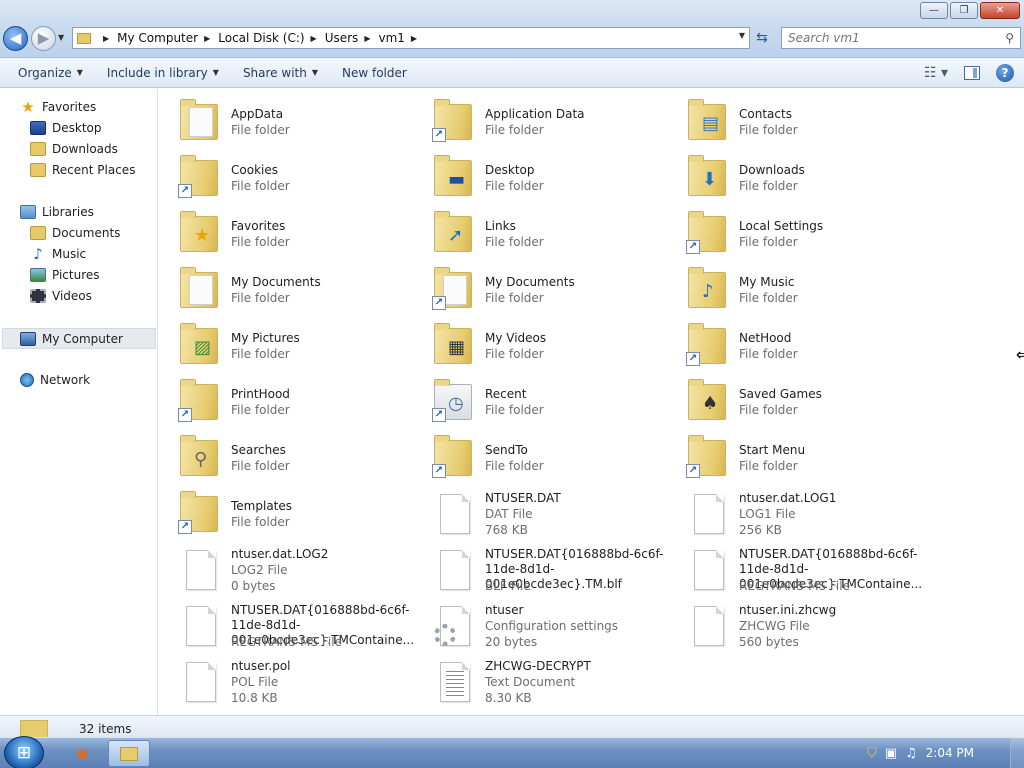 The width and height of the screenshot is (1024, 768). I want to click on list-item: My Documents File folder, so click(284, 287).